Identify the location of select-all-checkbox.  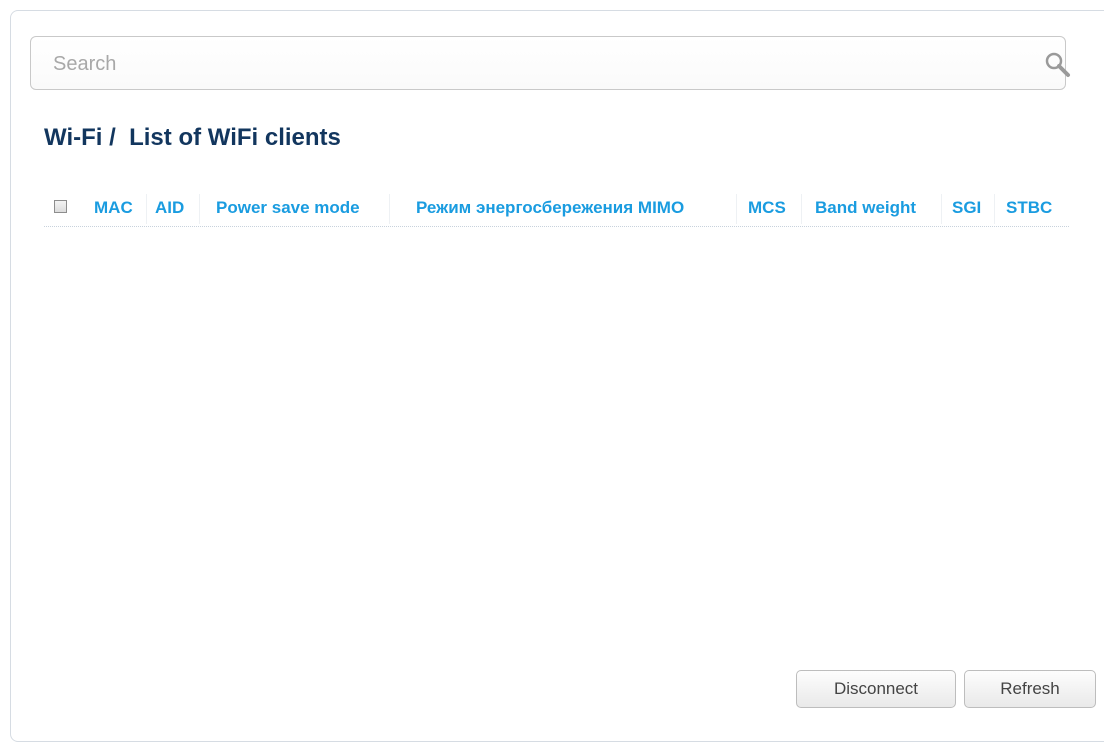
(60, 206).